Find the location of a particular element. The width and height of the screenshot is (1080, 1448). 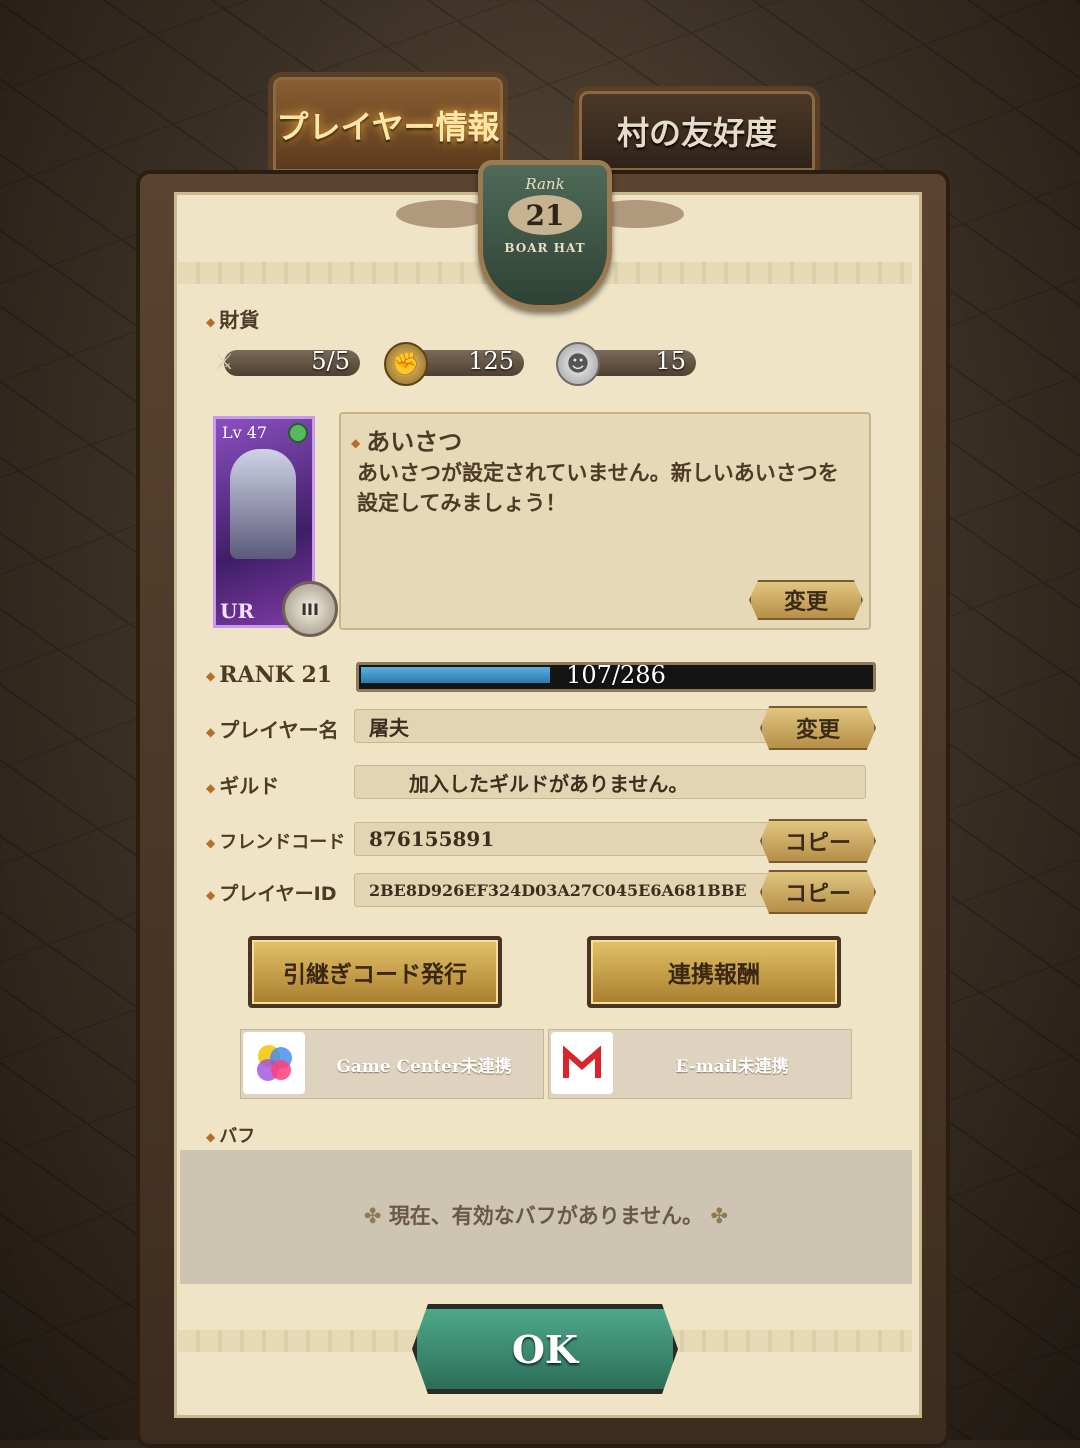

player-name-label: プレイヤー名 is located at coordinates (272, 728).